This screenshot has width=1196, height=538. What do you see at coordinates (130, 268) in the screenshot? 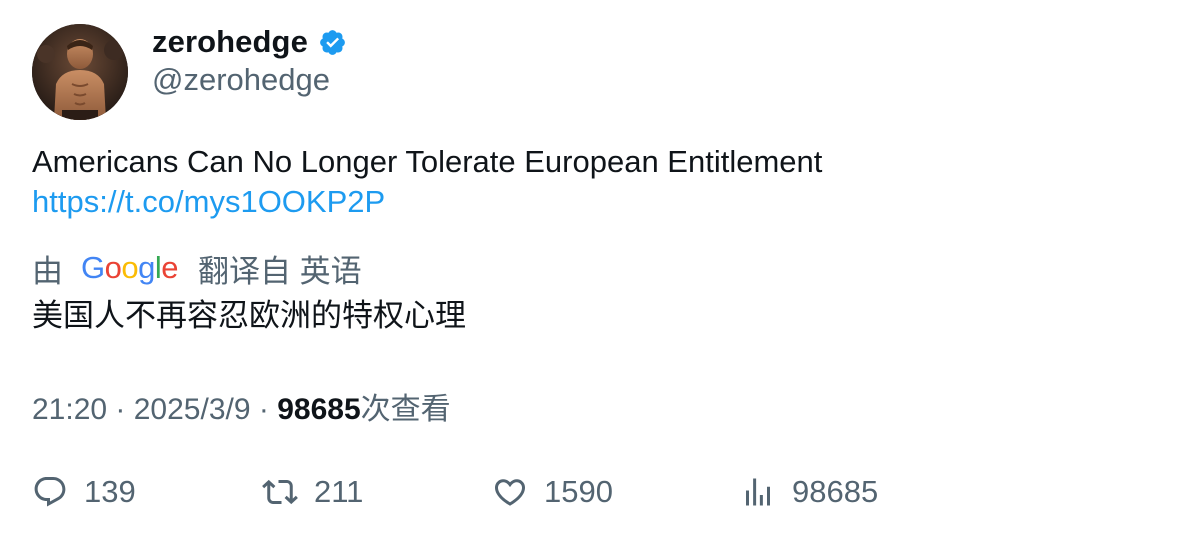
I see `google-logo: Google` at bounding box center [130, 268].